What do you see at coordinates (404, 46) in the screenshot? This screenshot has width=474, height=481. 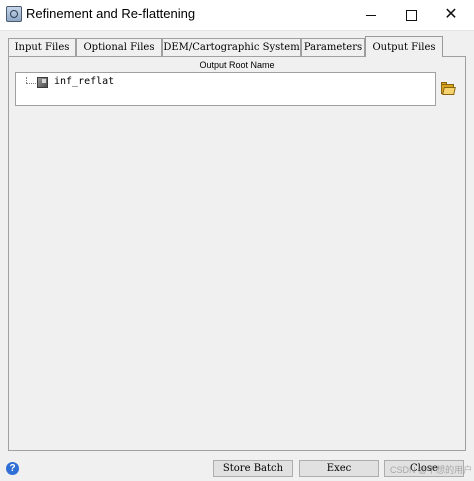 I see `tab-output-files: Output Files` at bounding box center [404, 46].